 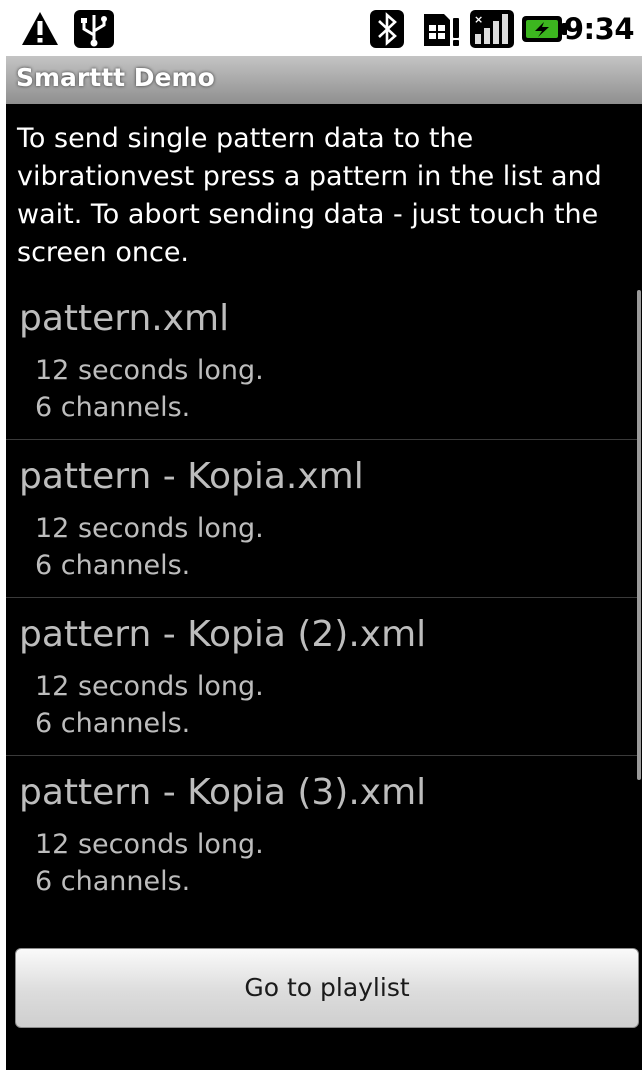 I want to click on signal-icon: ×, so click(x=492, y=29).